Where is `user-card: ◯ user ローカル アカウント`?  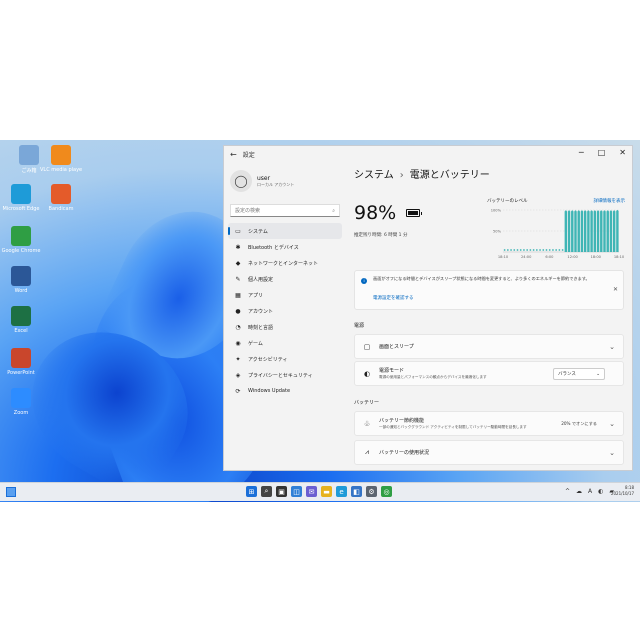
user-card: ◯ user ローカル アカウント is located at coordinates (285, 181).